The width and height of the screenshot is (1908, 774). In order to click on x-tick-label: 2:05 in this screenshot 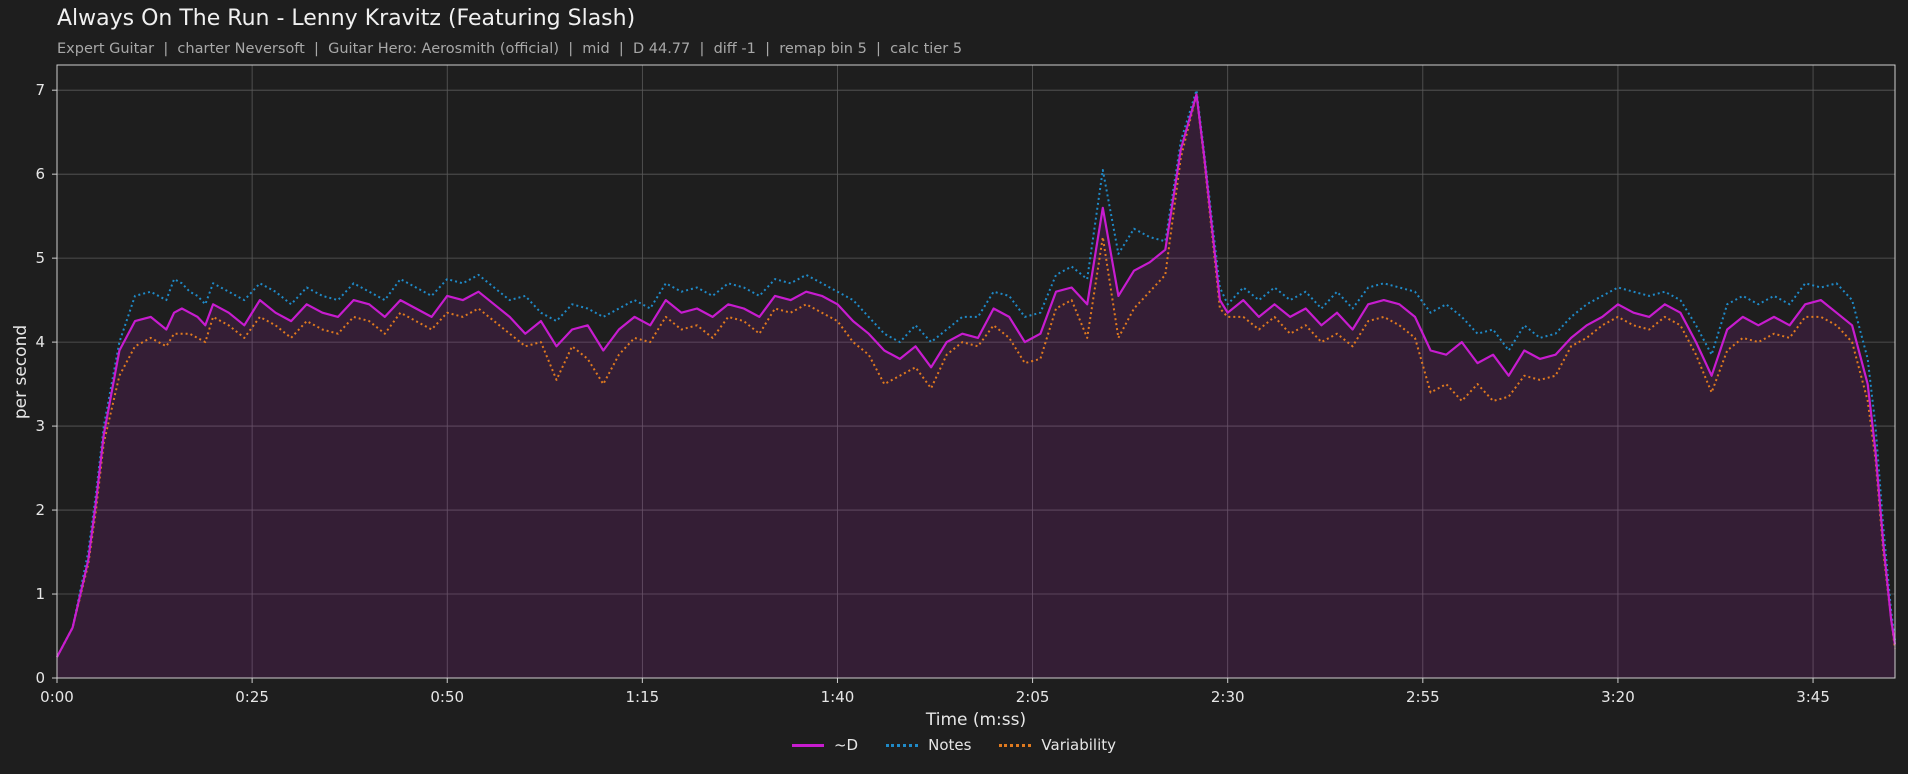, I will do `click(1033, 697)`.